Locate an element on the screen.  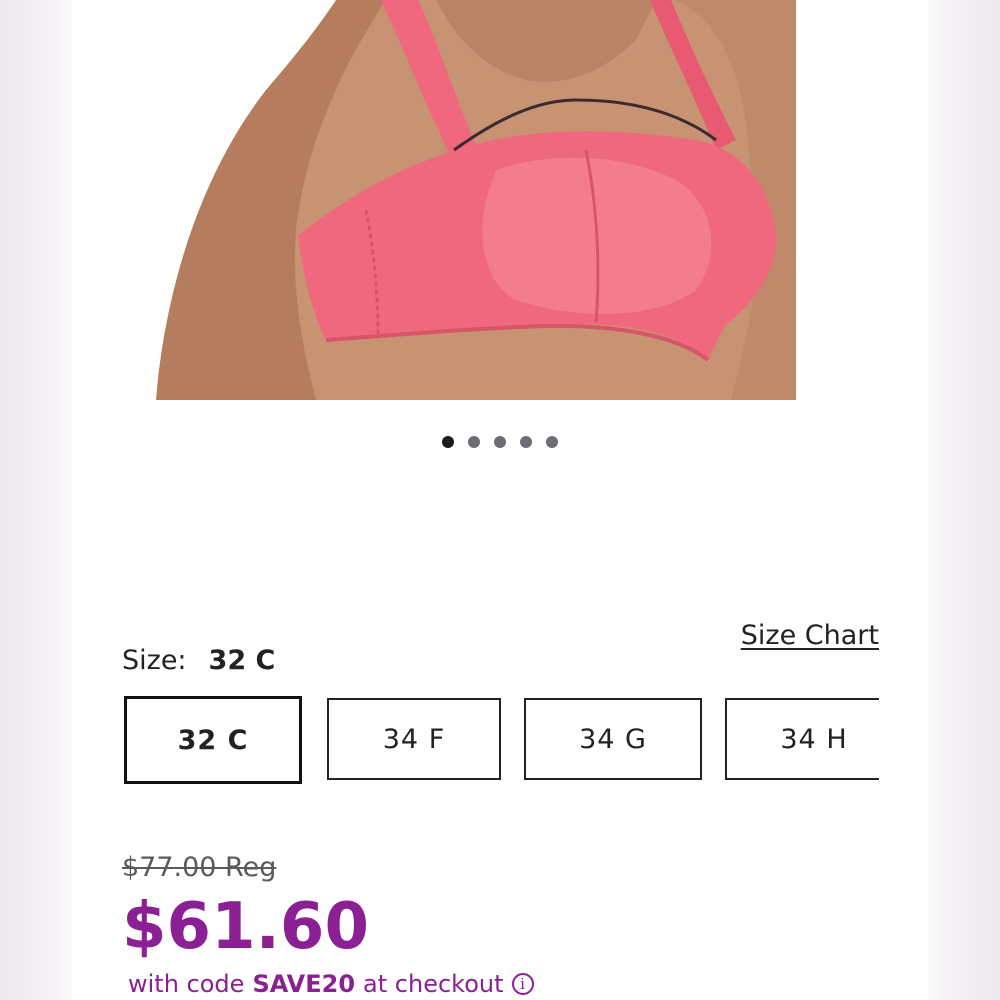
size-option-32c: 32 C is located at coordinates (213, 740).